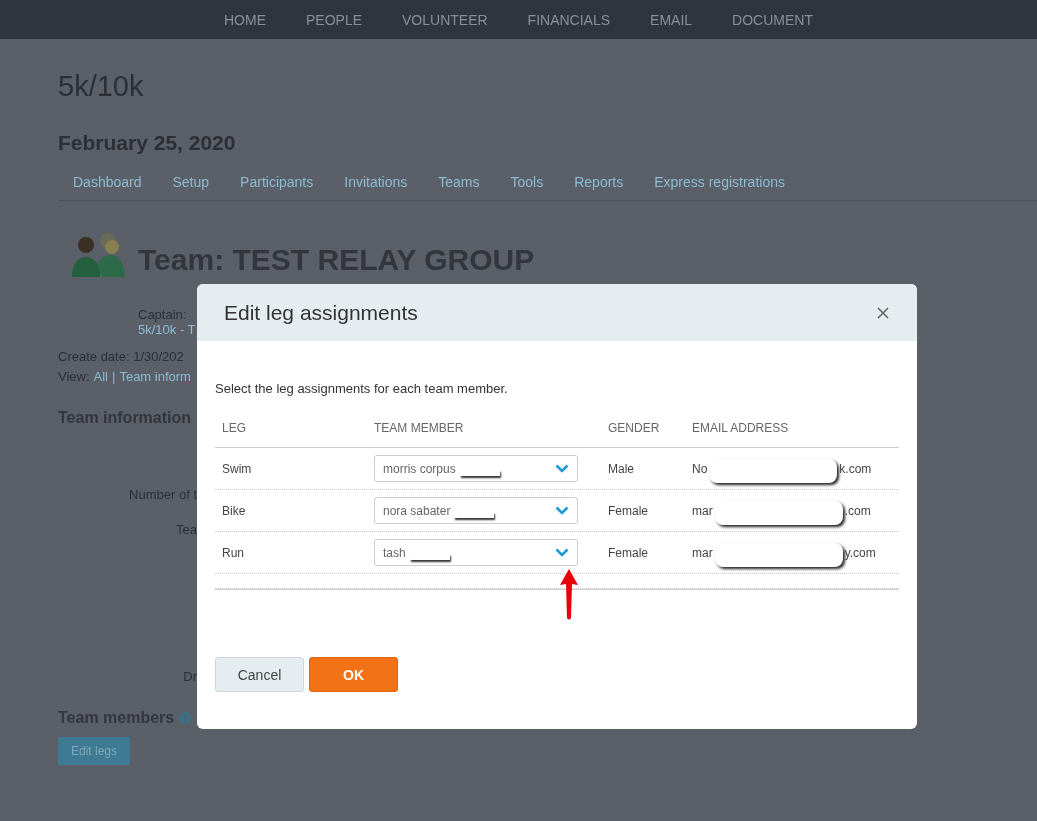 The width and height of the screenshot is (1037, 821). I want to click on ok-button: OK, so click(353, 674).